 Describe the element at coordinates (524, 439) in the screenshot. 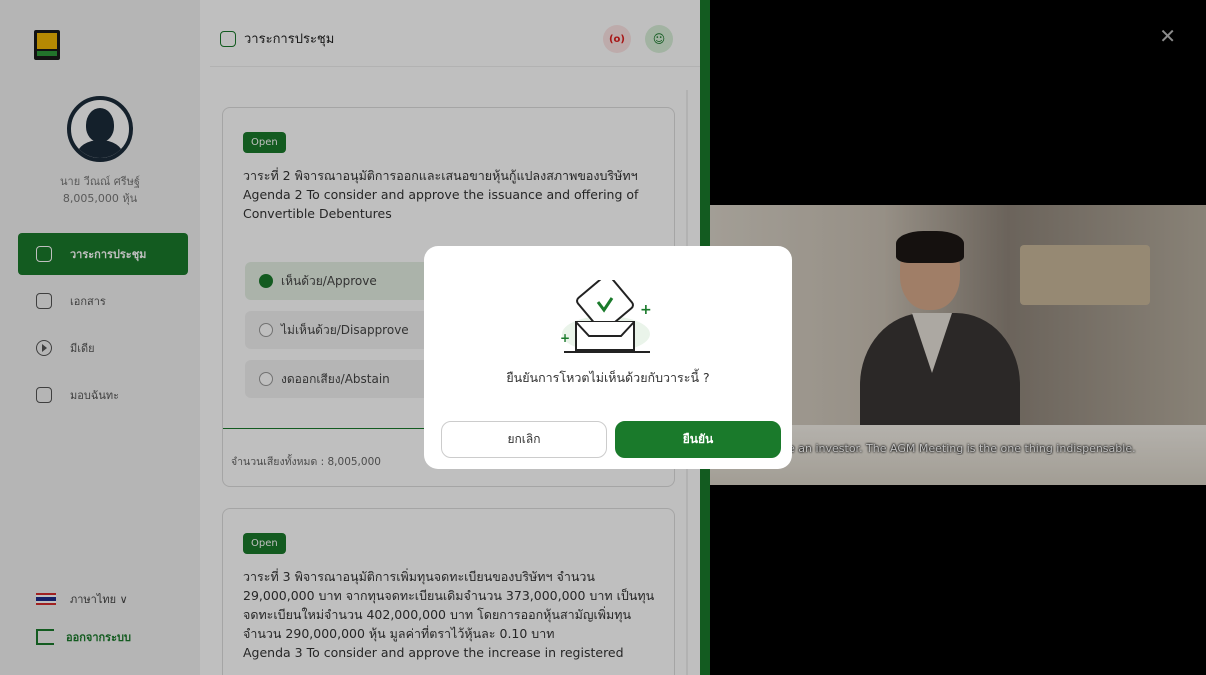

I see `cancel-button: ยกเลิก` at that location.